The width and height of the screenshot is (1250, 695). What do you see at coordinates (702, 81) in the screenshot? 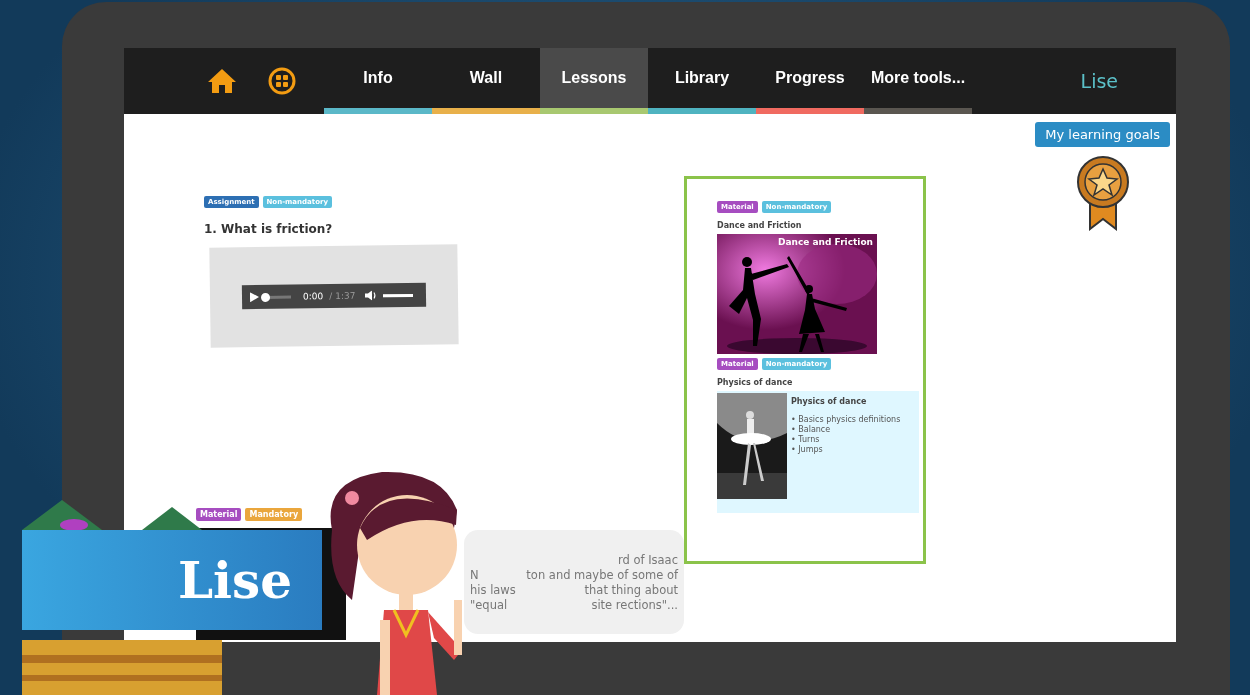
I see `nav-tab: Library` at bounding box center [702, 81].